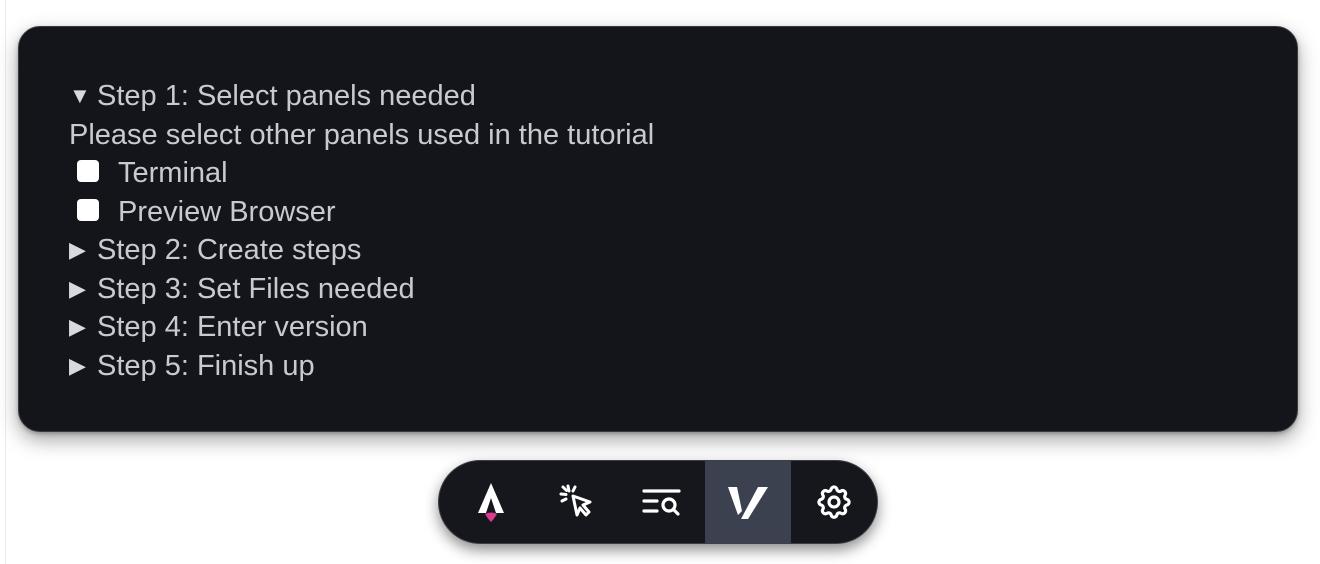 Image resolution: width=1320 pixels, height=564 pixels. I want to click on dev-toolbar, so click(658, 502).